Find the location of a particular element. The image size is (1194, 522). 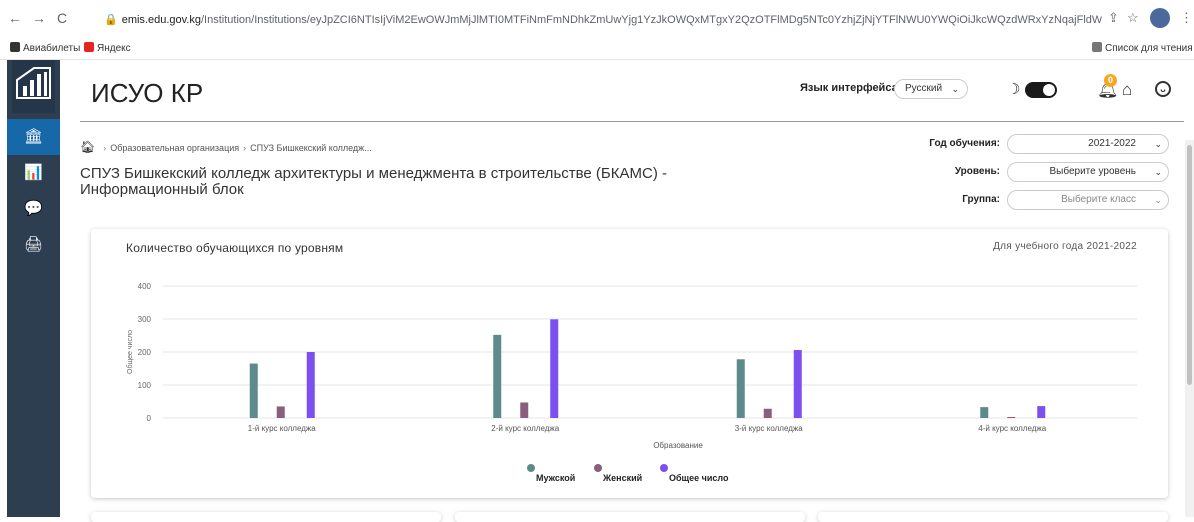

institution-icon: 🏛 is located at coordinates (33, 136).